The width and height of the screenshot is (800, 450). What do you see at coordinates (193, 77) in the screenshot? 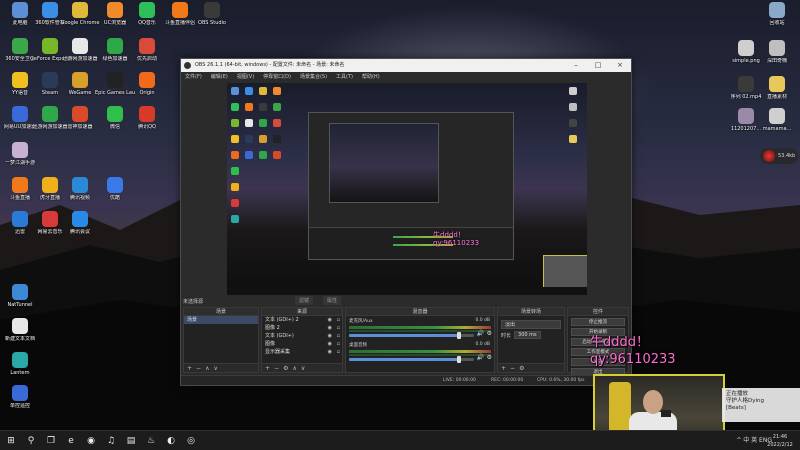
I see `menu-file: 文件(F)` at bounding box center [193, 77].